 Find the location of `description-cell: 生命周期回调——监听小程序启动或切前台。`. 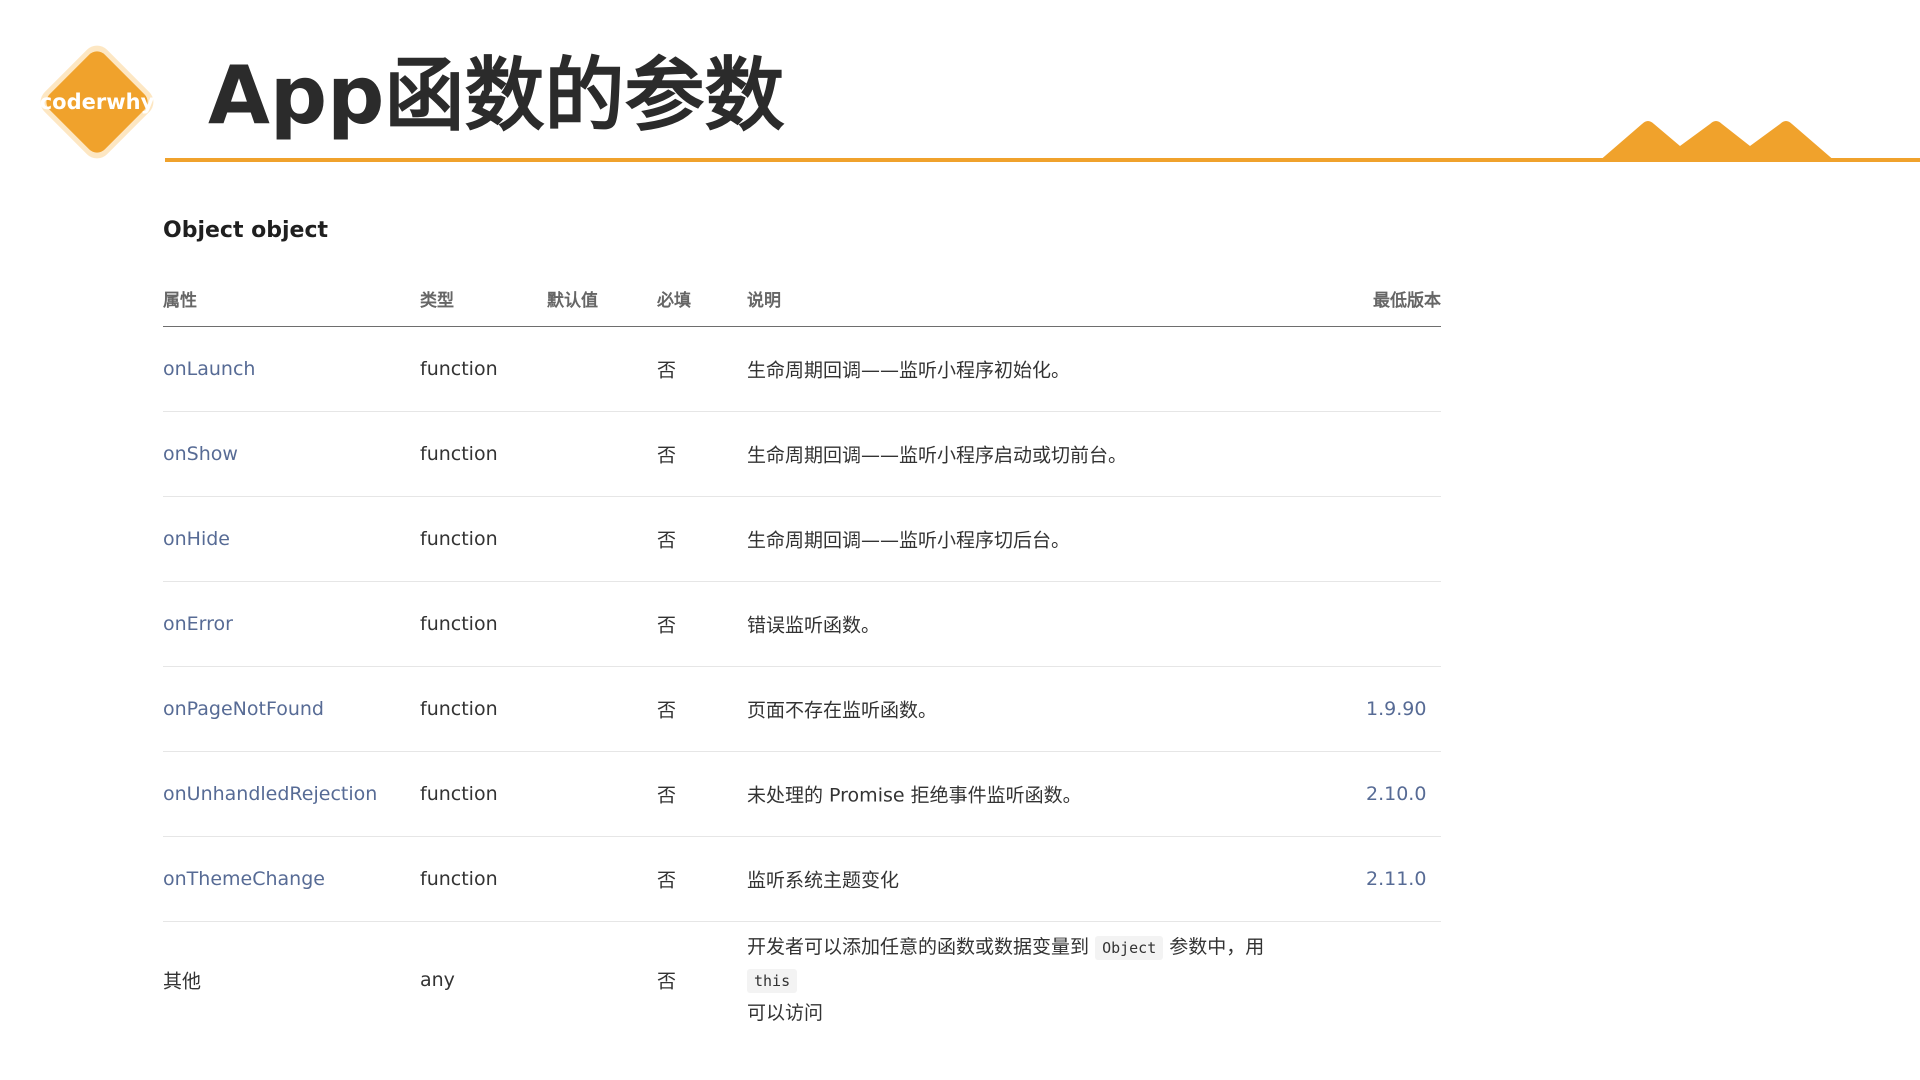

description-cell: 生命周期回调——监听小程序启动或切前台。 is located at coordinates (937, 455).